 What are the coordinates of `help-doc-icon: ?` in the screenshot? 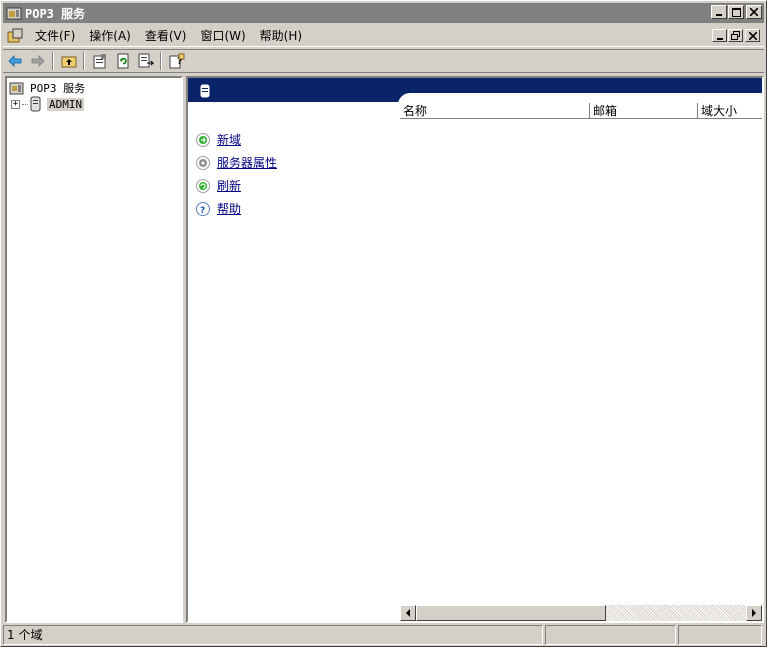 It's located at (177, 61).